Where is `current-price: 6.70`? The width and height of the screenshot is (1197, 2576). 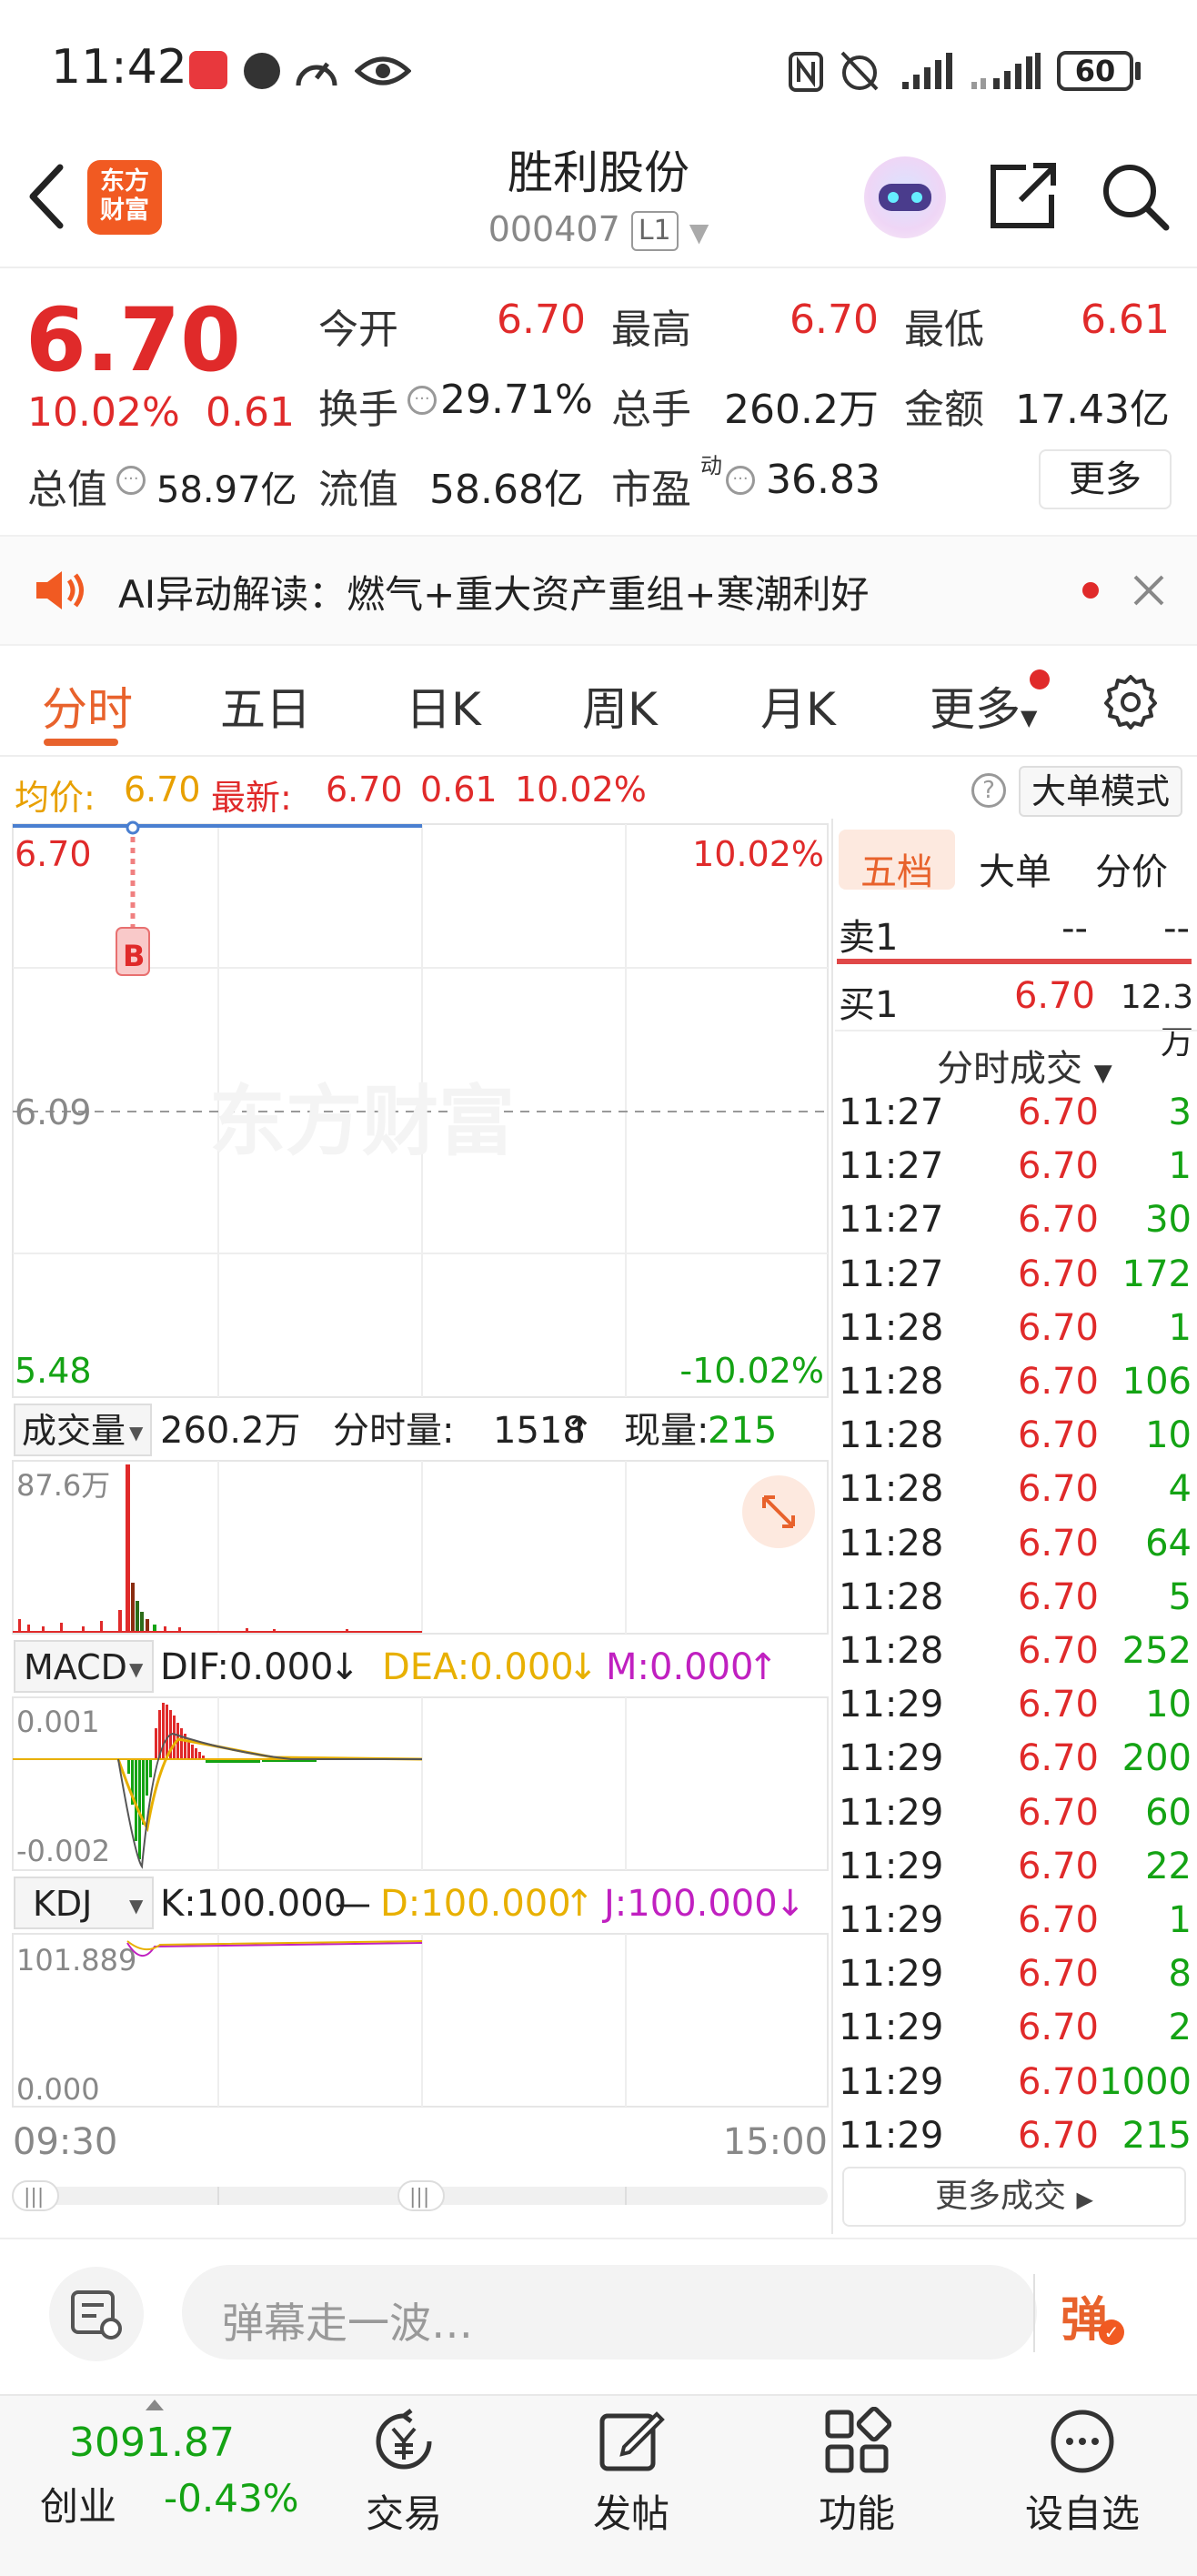 current-price: 6.70 is located at coordinates (133, 340).